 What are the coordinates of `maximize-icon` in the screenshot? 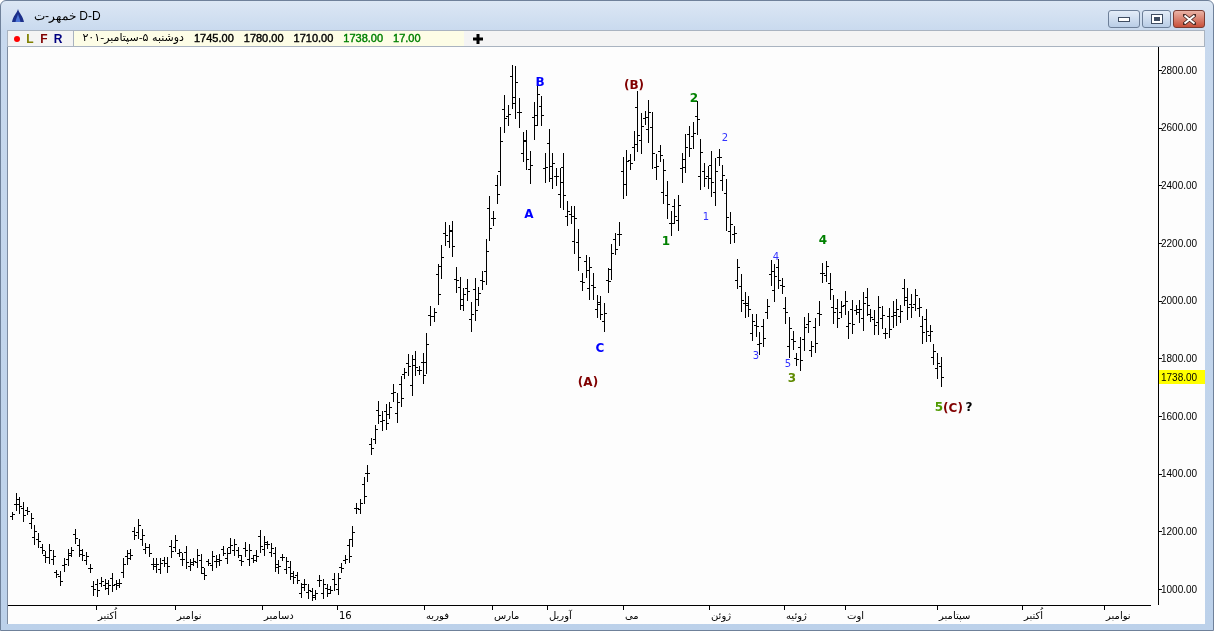 It's located at (1156, 19).